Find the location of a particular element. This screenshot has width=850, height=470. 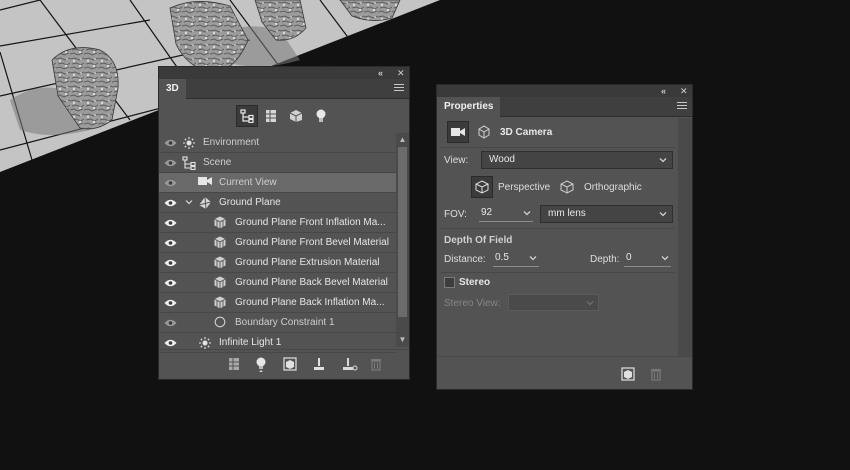

lens-select: mm lens is located at coordinates (606, 214).